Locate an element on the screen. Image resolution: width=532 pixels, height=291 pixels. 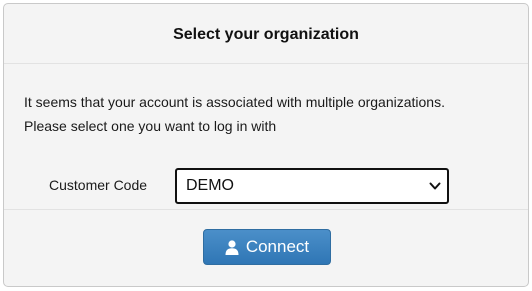
chevron-down-icon is located at coordinates (435, 186).